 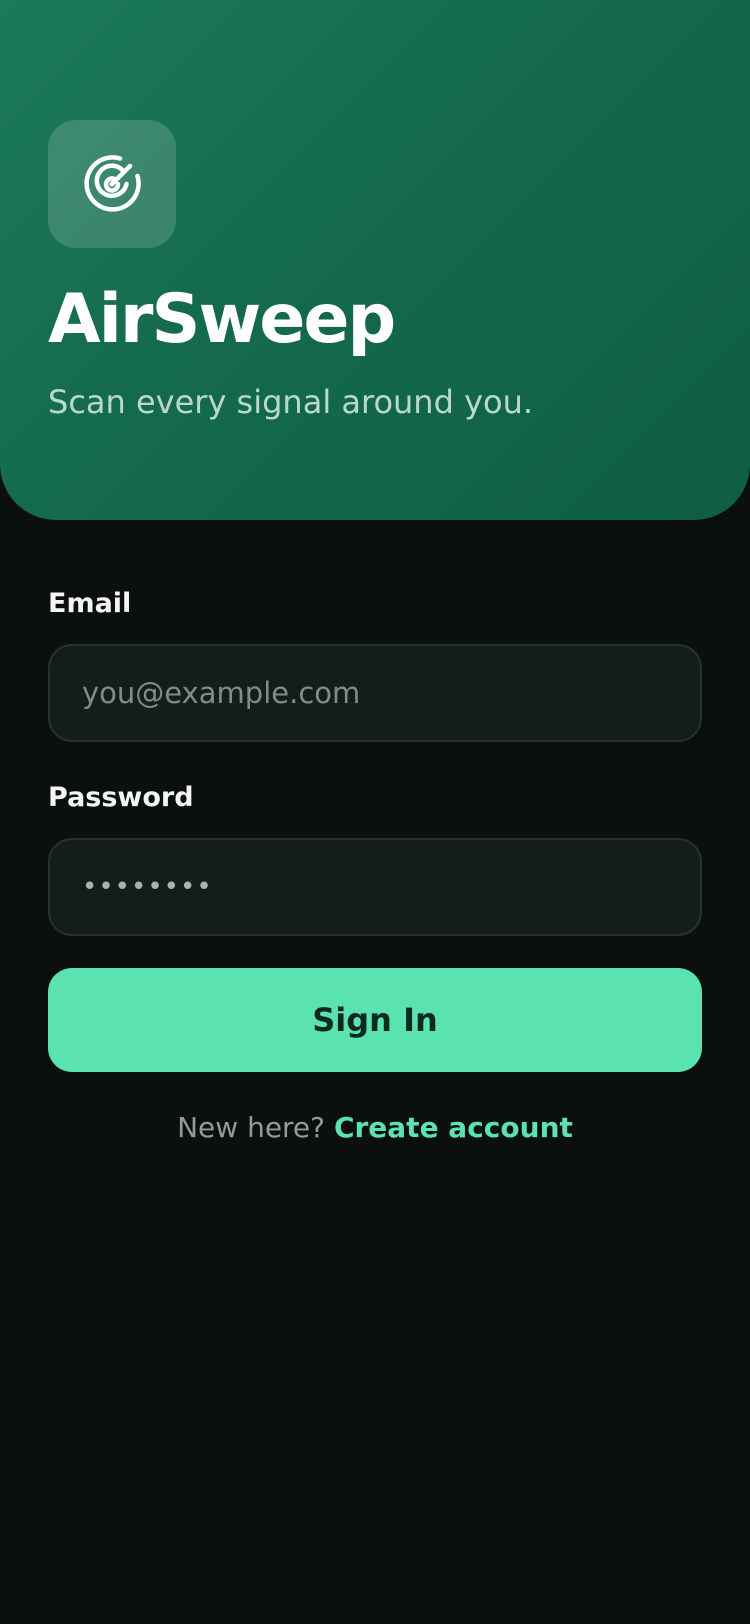 I want to click on password-input: ••••••••, so click(x=147, y=887).